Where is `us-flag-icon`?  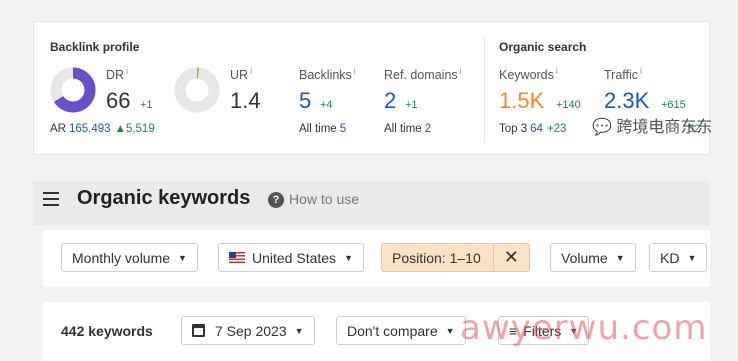 us-flag-icon is located at coordinates (237, 257).